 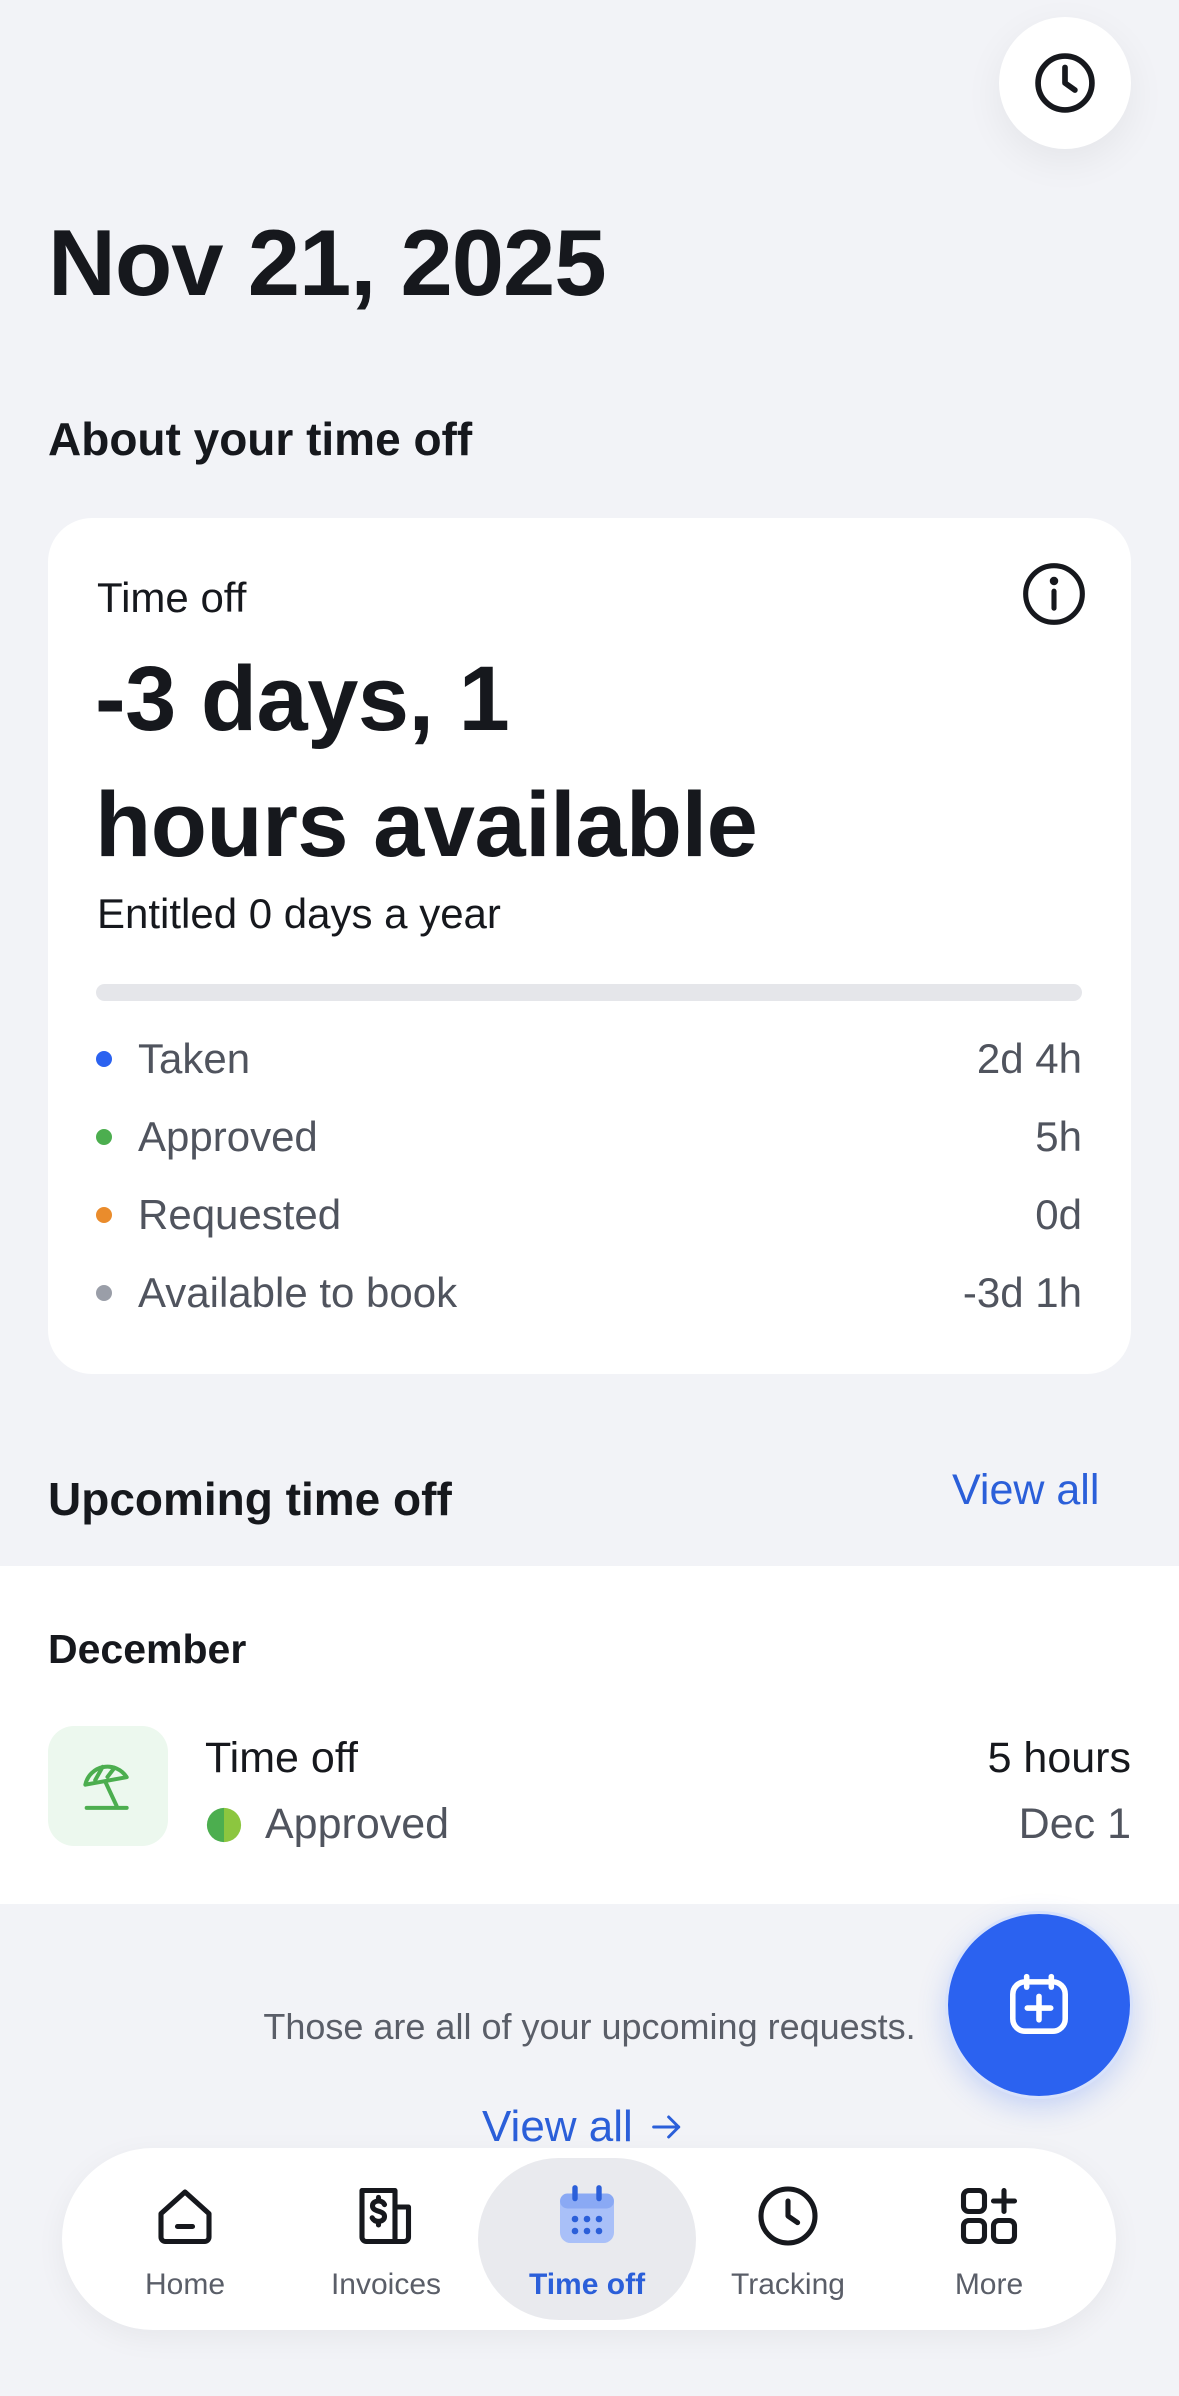 I want to click on balance-line-2: hours available, so click(x=426, y=825).